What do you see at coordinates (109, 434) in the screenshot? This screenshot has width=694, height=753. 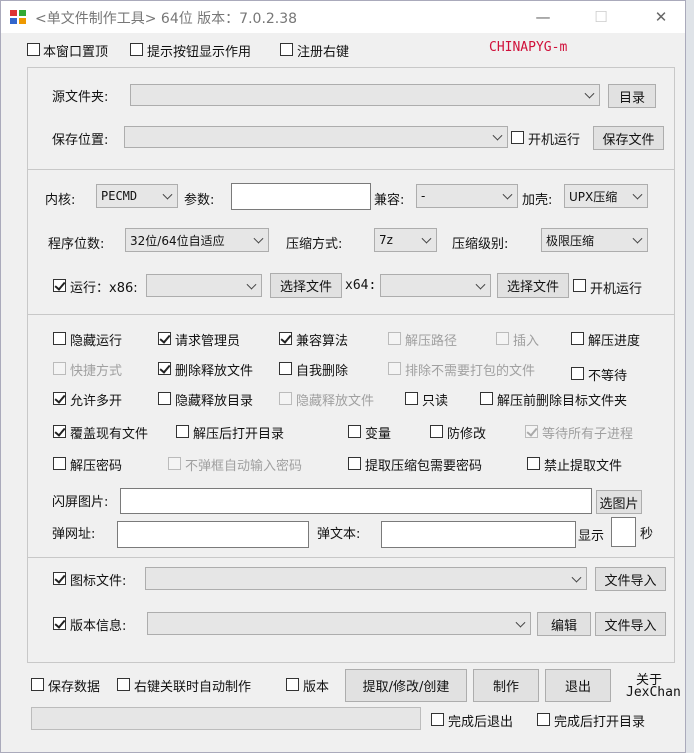 I see `overwrite-label: 覆盖现有文件` at bounding box center [109, 434].